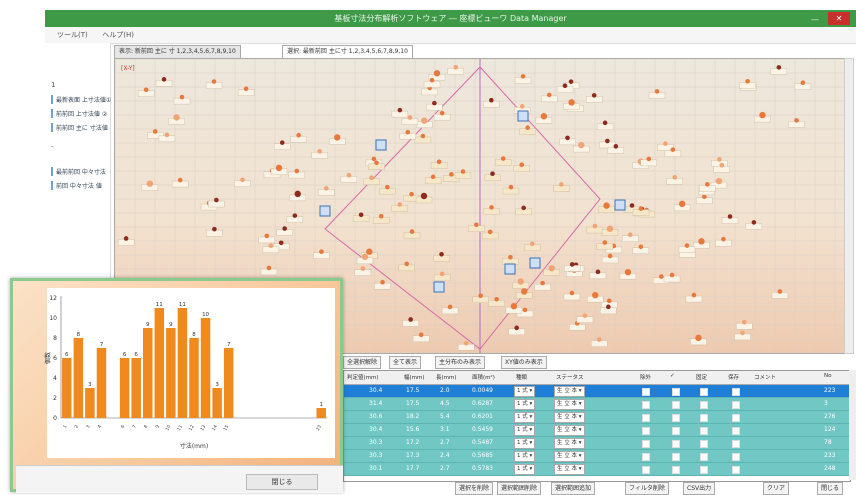 This screenshot has height=495, width=856. Describe the element at coordinates (405, 362) in the screenshot. I see `show-all-button: 全て表示` at that location.